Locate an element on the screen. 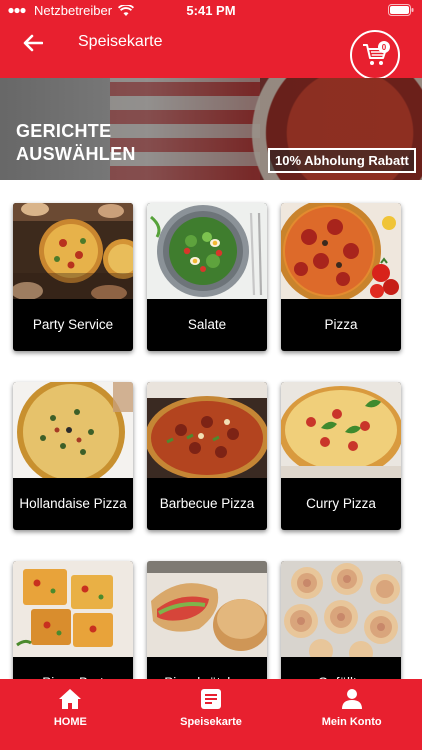  user-icon is located at coordinates (351, 699).